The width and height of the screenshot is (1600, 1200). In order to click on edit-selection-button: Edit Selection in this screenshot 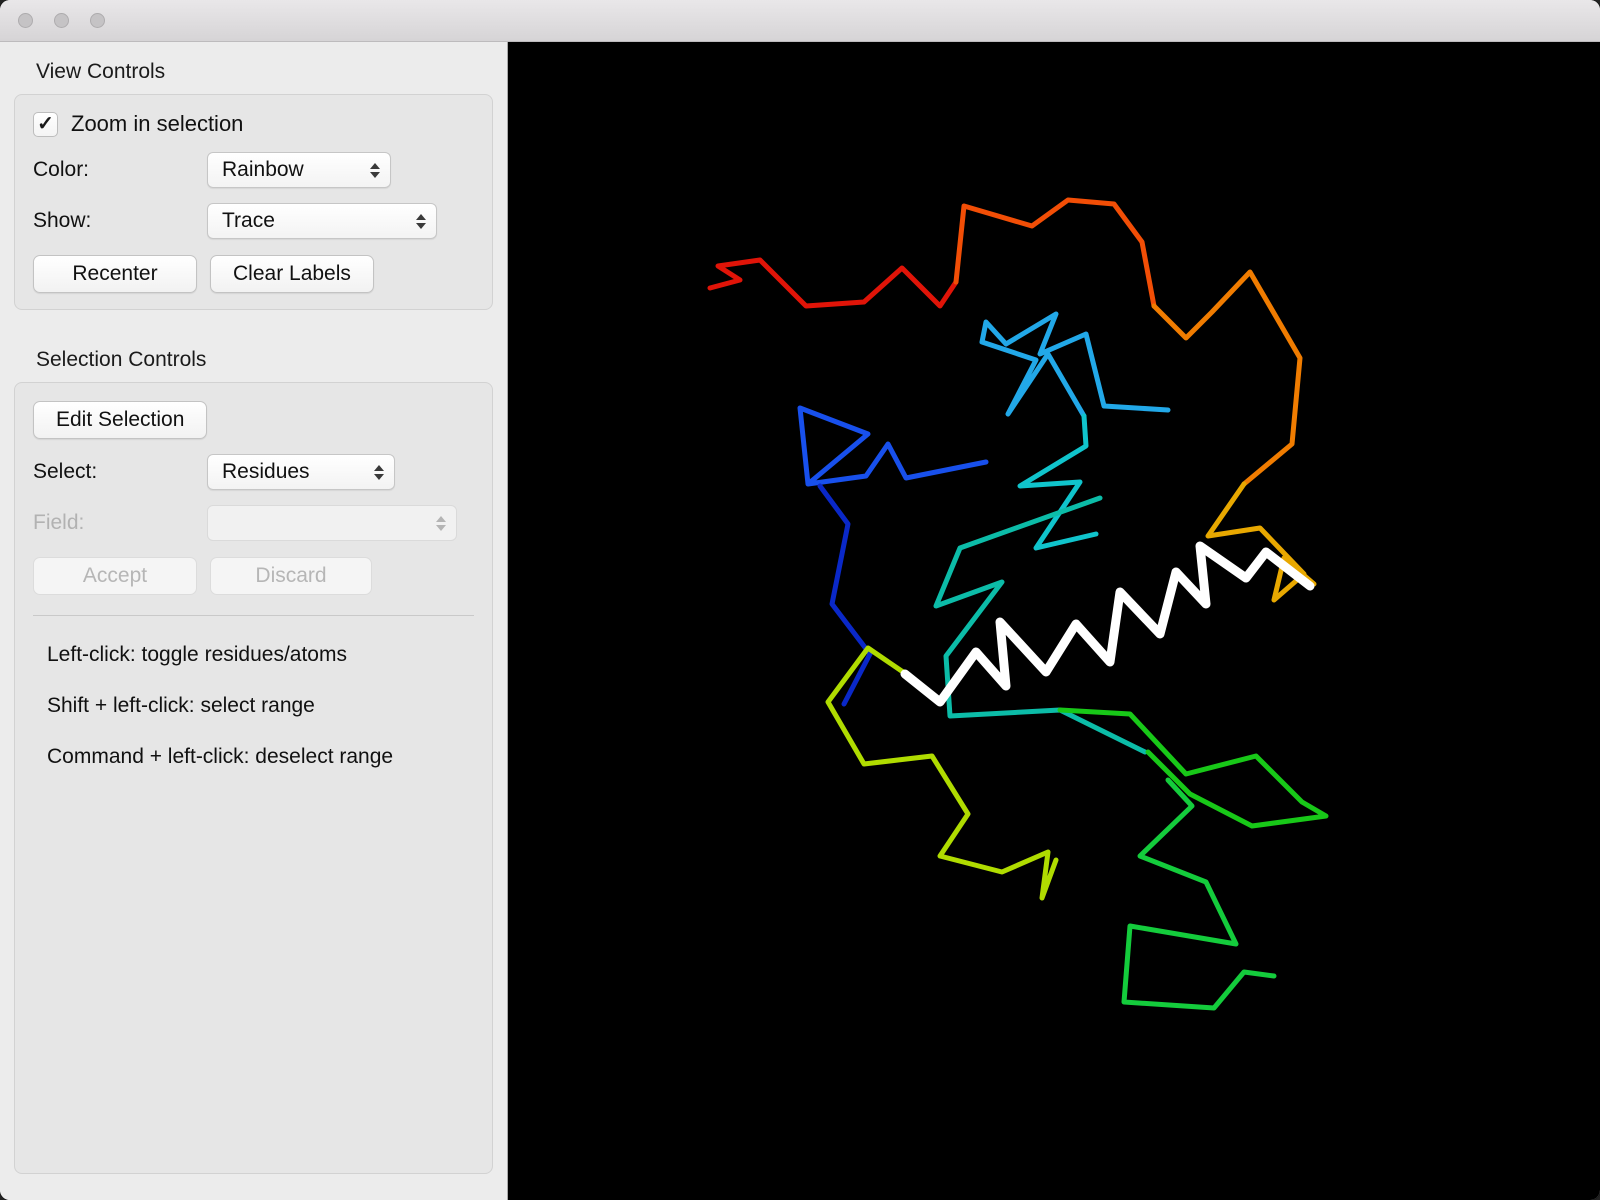, I will do `click(120, 420)`.